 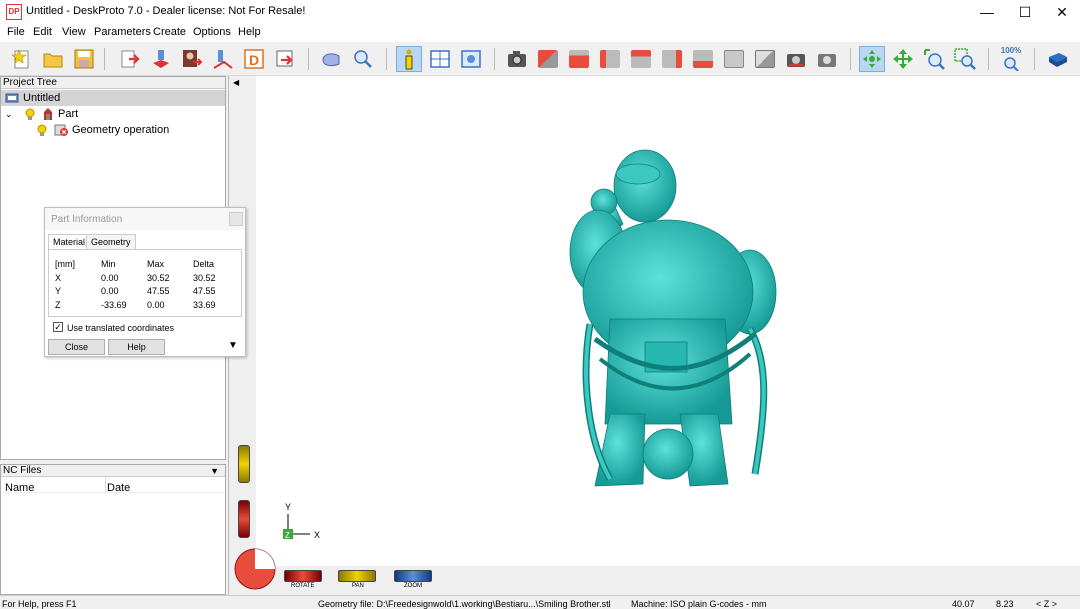 I want to click on camera-icon, so click(x=517, y=59).